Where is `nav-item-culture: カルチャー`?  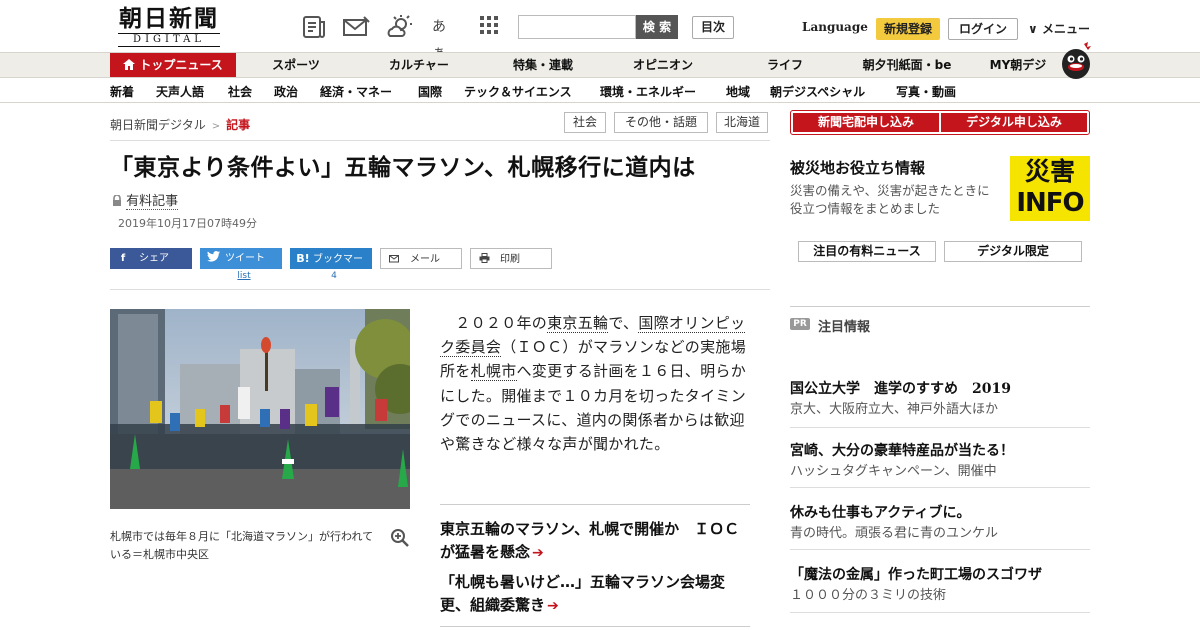
nav-item-culture: カルチャー is located at coordinates (419, 65).